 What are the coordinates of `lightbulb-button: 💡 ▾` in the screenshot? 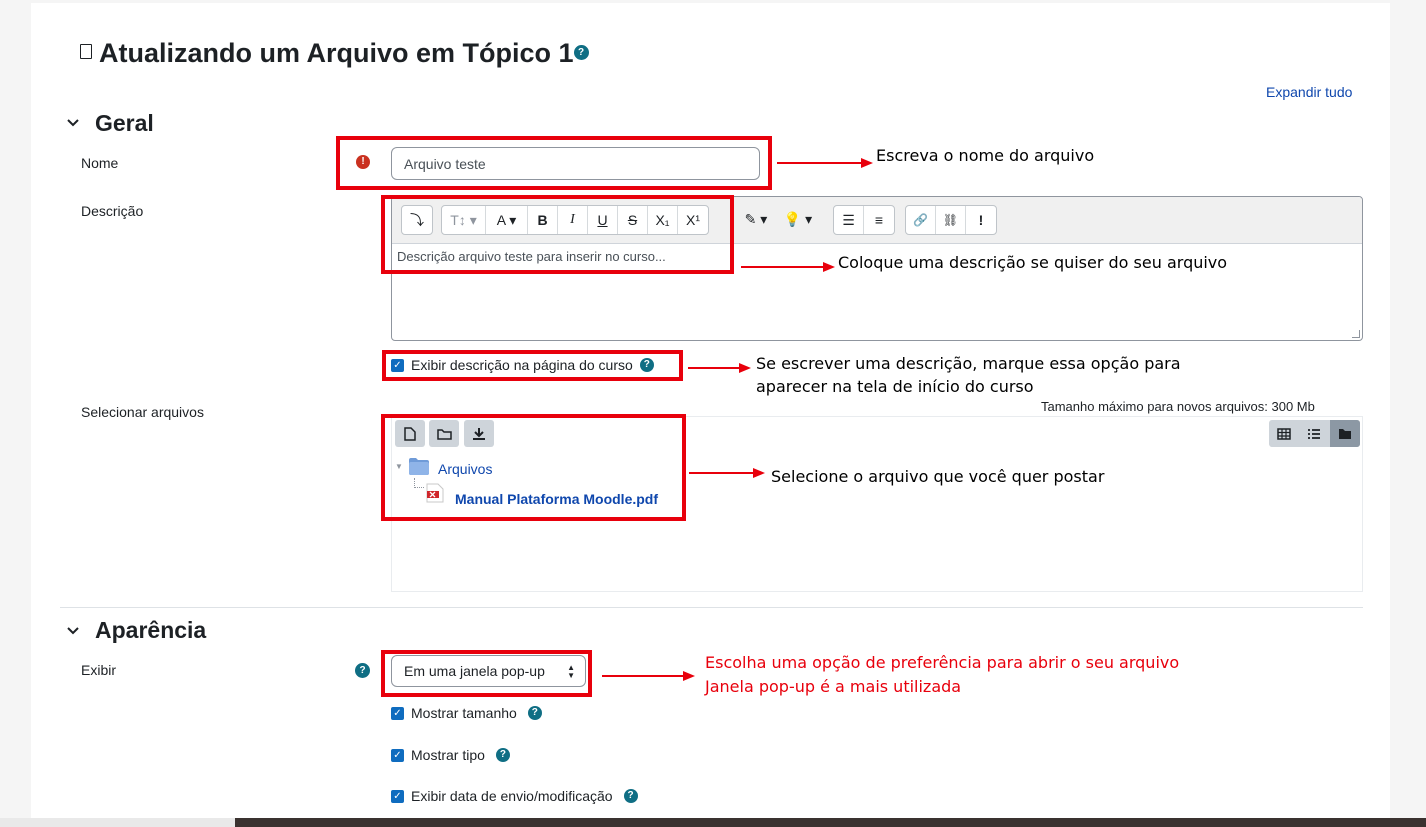 It's located at (798, 219).